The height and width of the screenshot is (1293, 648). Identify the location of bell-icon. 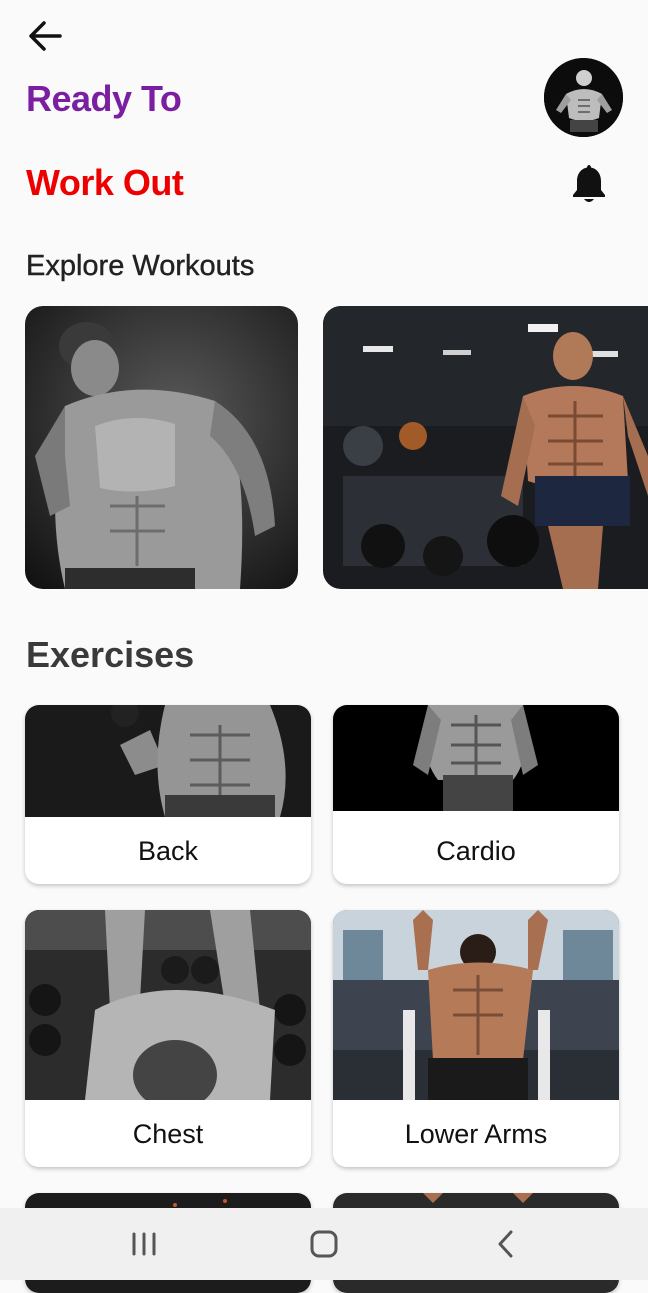
(589, 183).